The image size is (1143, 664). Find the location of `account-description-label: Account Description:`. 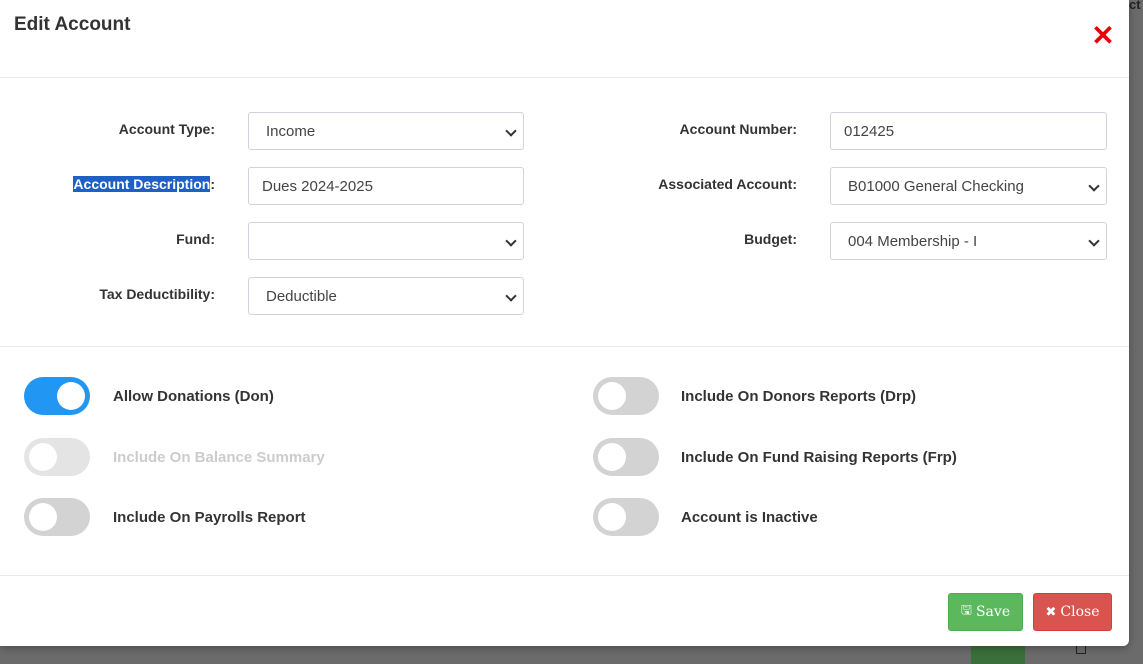

account-description-label: Account Description: is located at coordinates (144, 184).